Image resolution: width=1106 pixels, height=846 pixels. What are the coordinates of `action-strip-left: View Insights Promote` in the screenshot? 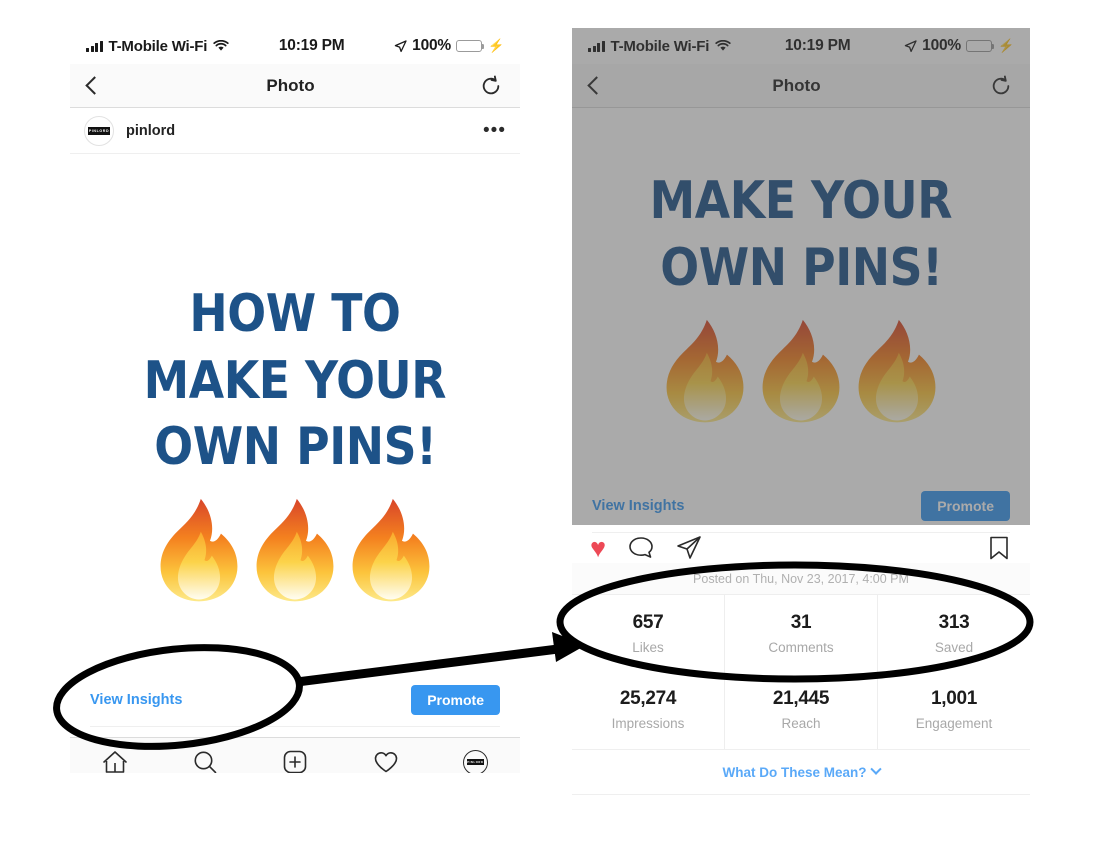 It's located at (295, 700).